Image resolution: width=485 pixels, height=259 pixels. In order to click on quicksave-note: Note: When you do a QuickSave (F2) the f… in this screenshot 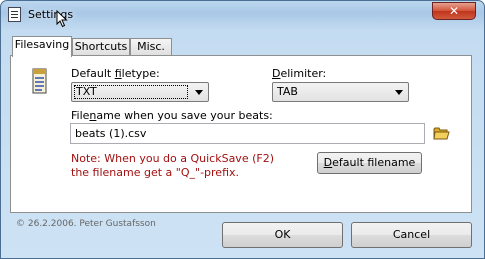, I will do `click(172, 165)`.